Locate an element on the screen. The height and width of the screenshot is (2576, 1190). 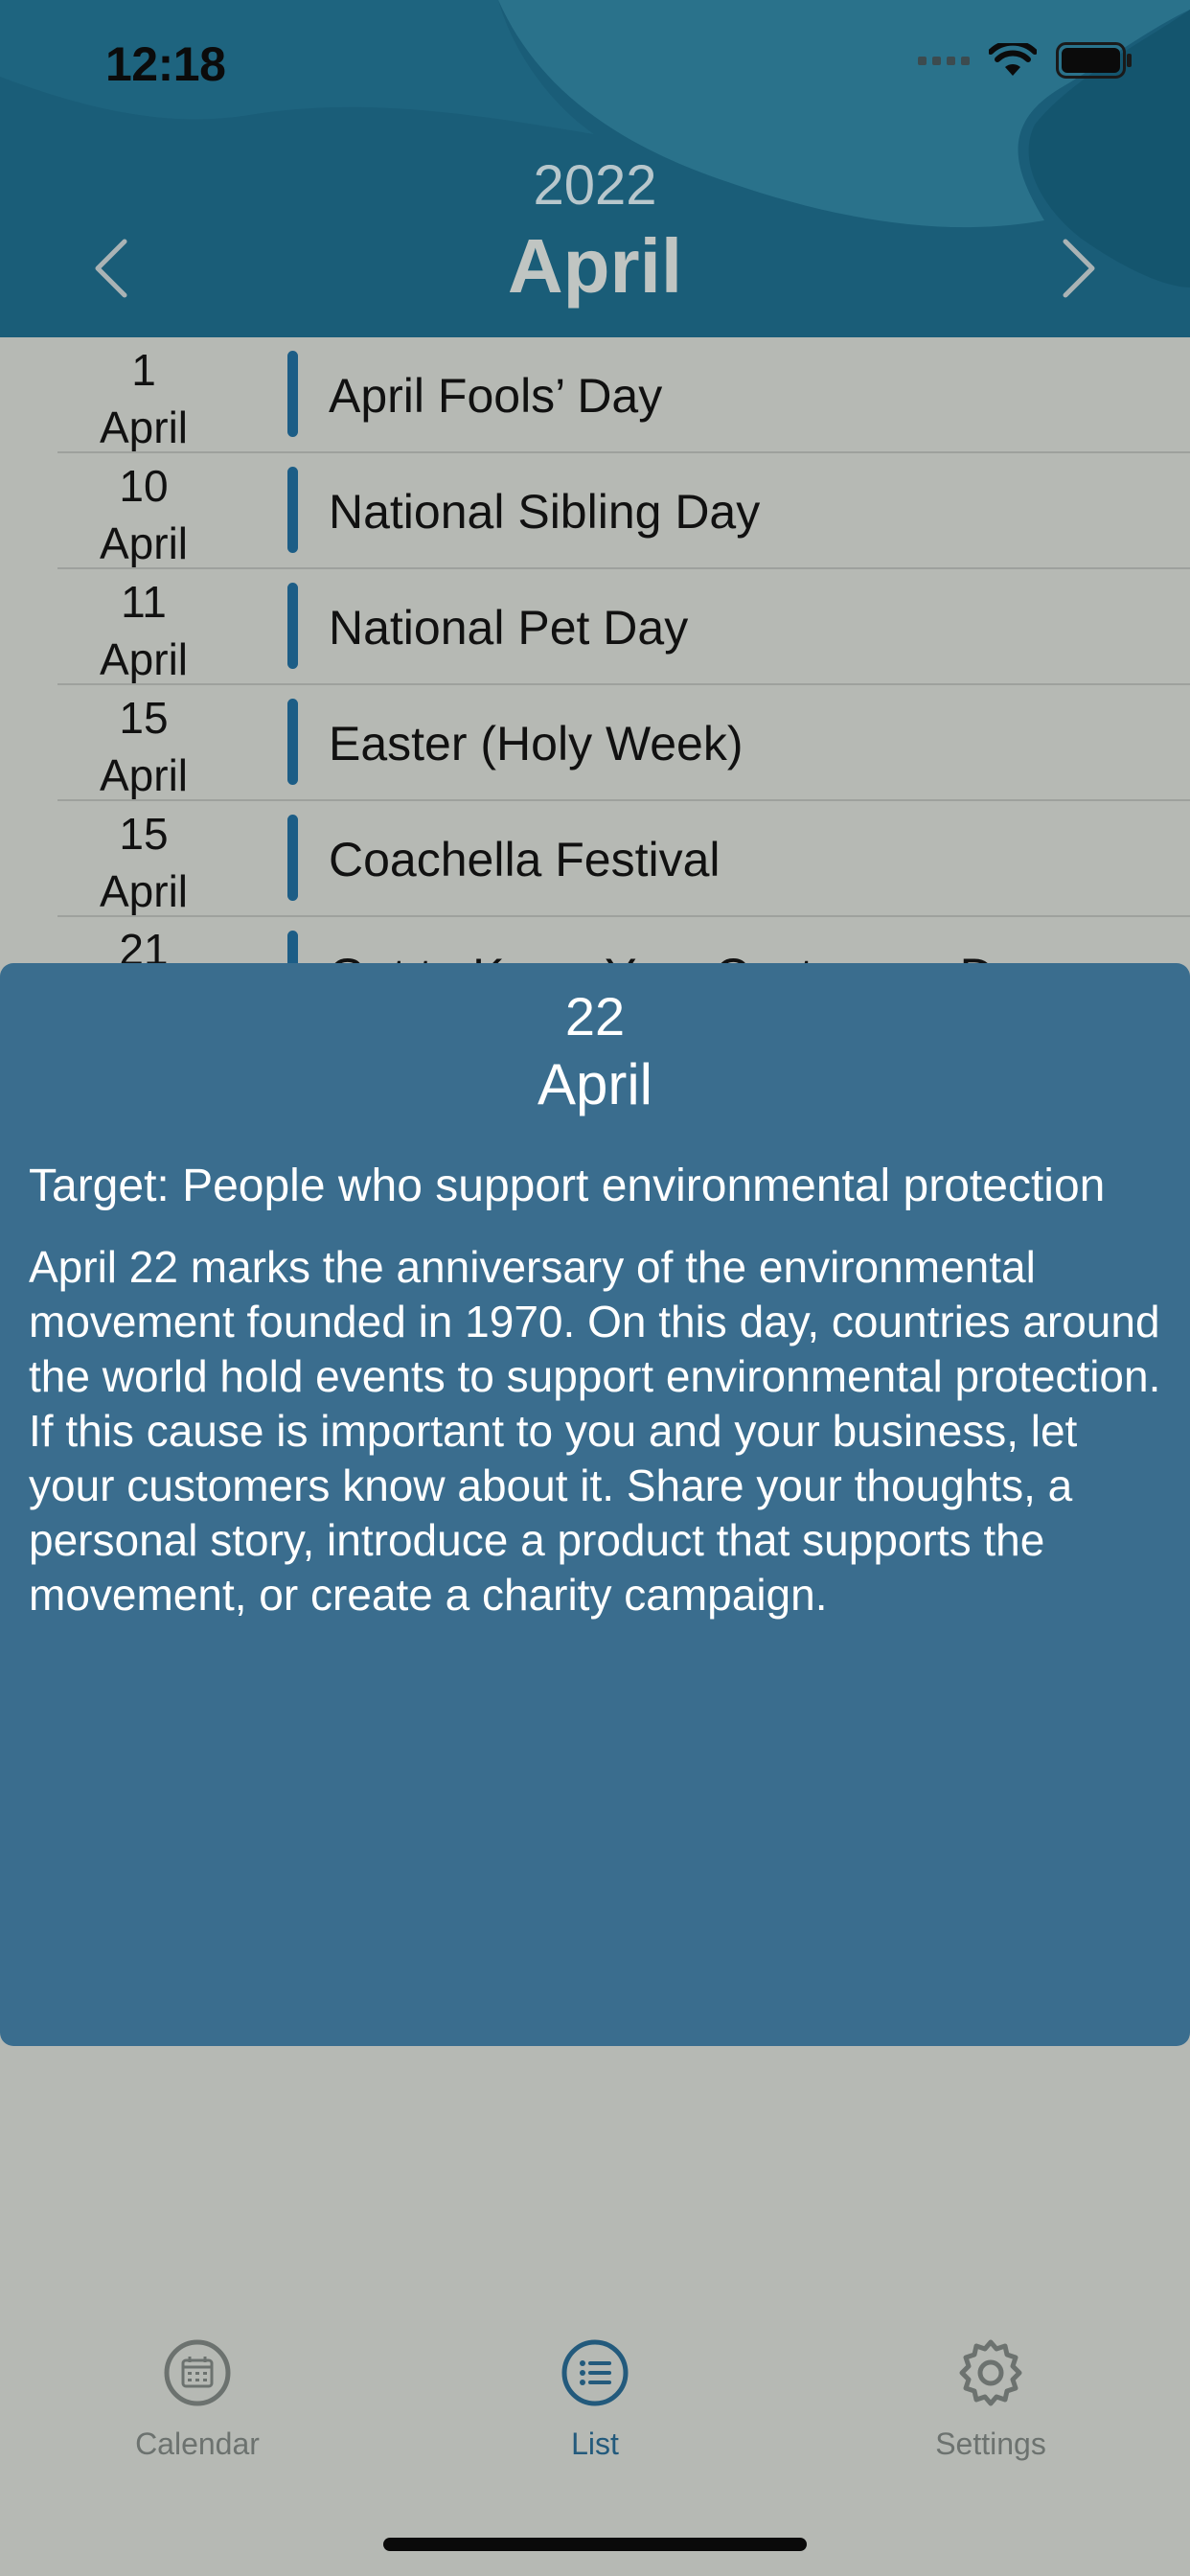
tab-list: List is located at coordinates (595, 2400).